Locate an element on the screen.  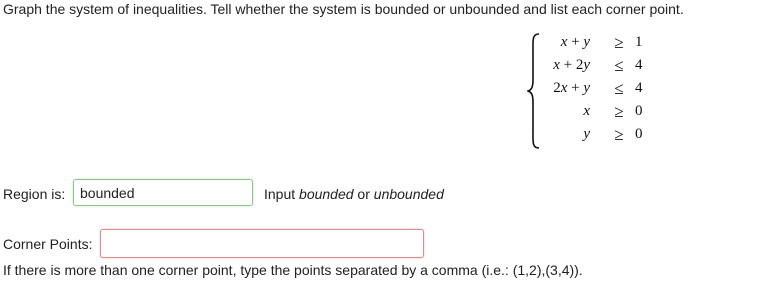
region-input is located at coordinates (163, 192).